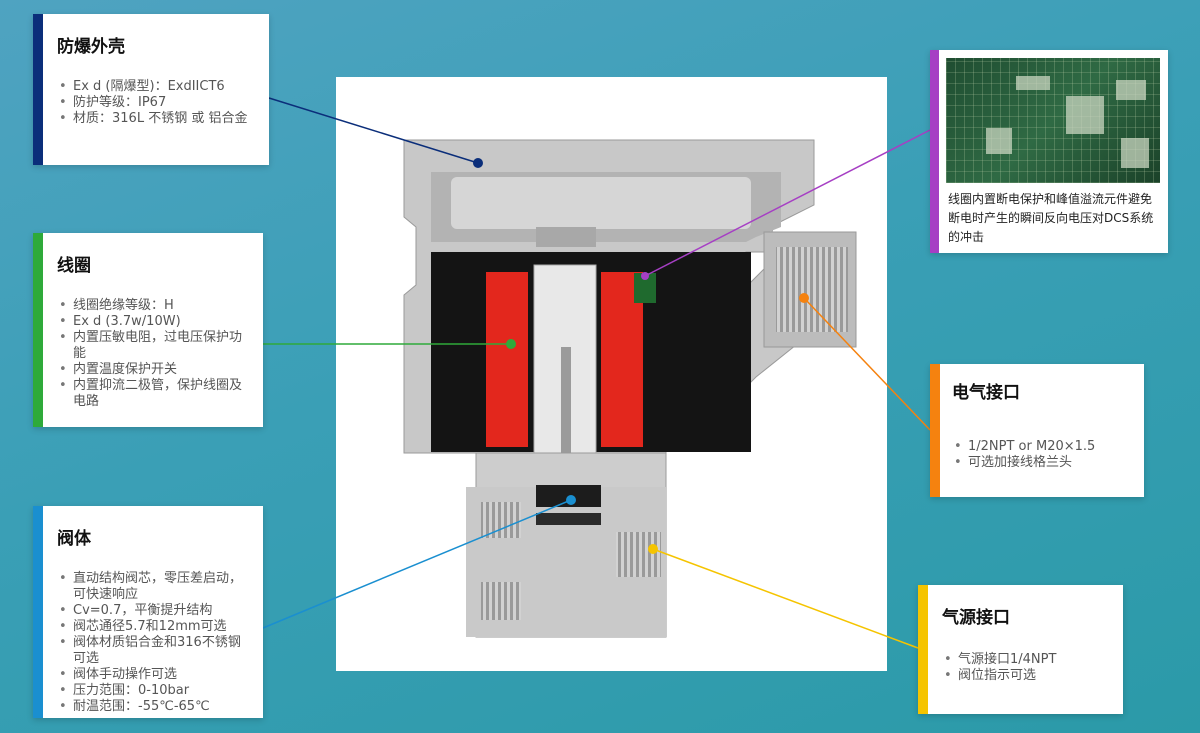 Image resolution: width=1200 pixels, height=733 pixels. What do you see at coordinates (566, 237) in the screenshot?
I see `spring` at bounding box center [566, 237].